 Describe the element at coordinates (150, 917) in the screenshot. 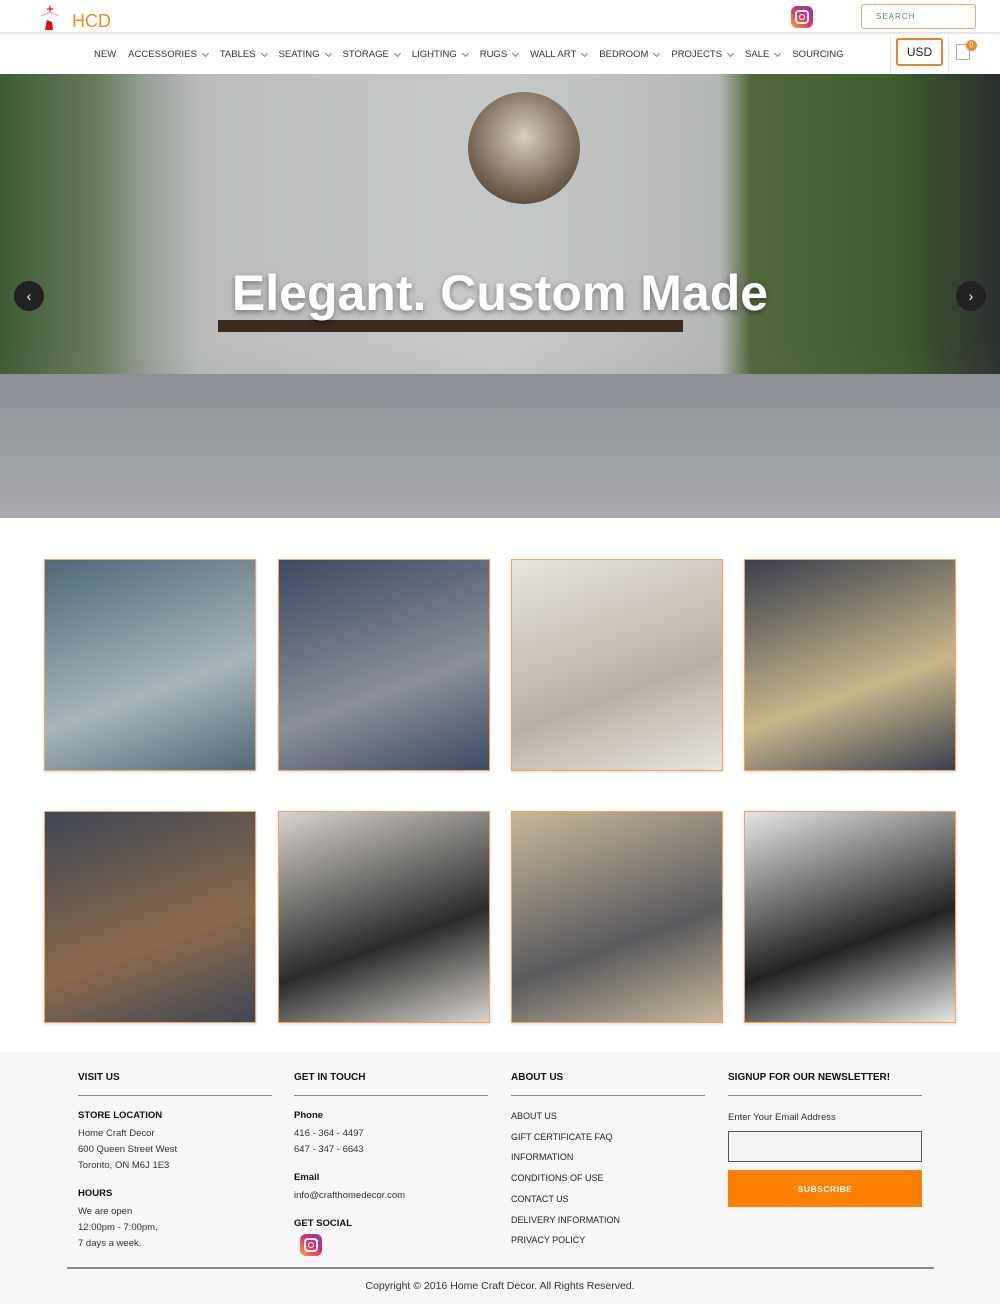

I see `category-tile-wood-table` at that location.